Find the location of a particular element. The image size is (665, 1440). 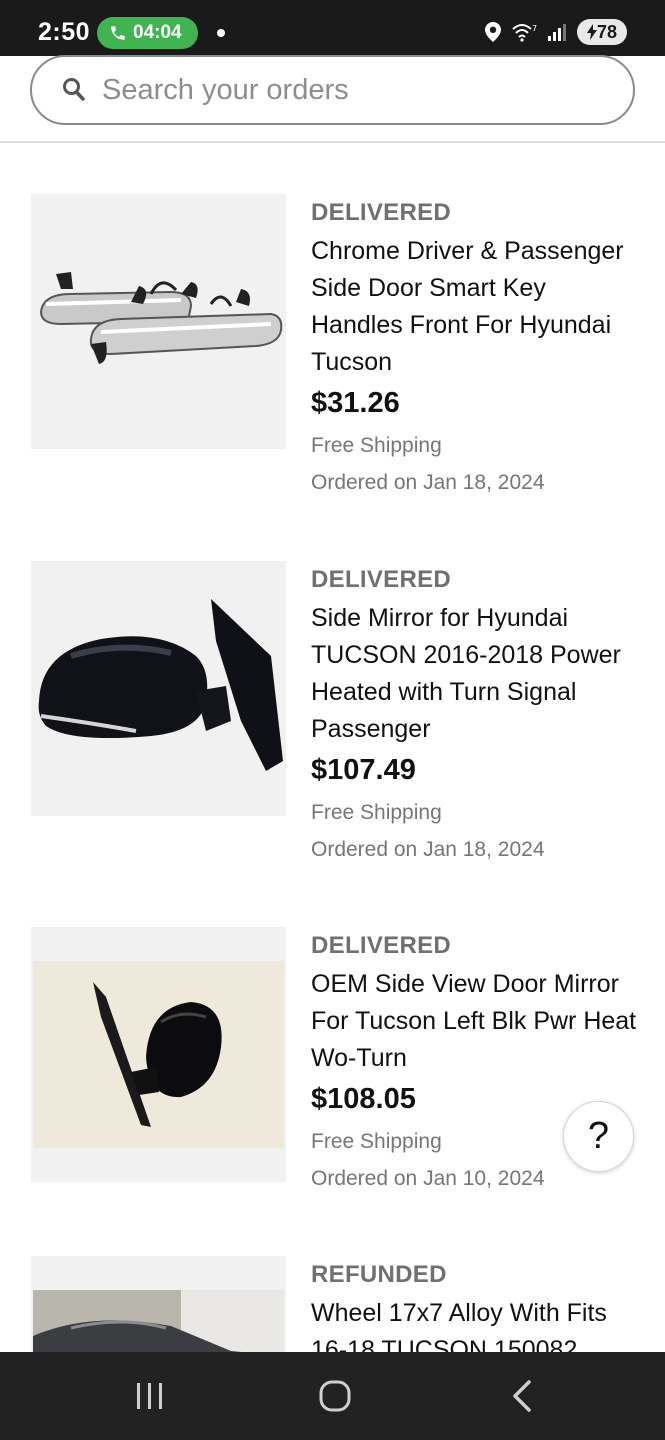

home-button is located at coordinates (335, 1396).